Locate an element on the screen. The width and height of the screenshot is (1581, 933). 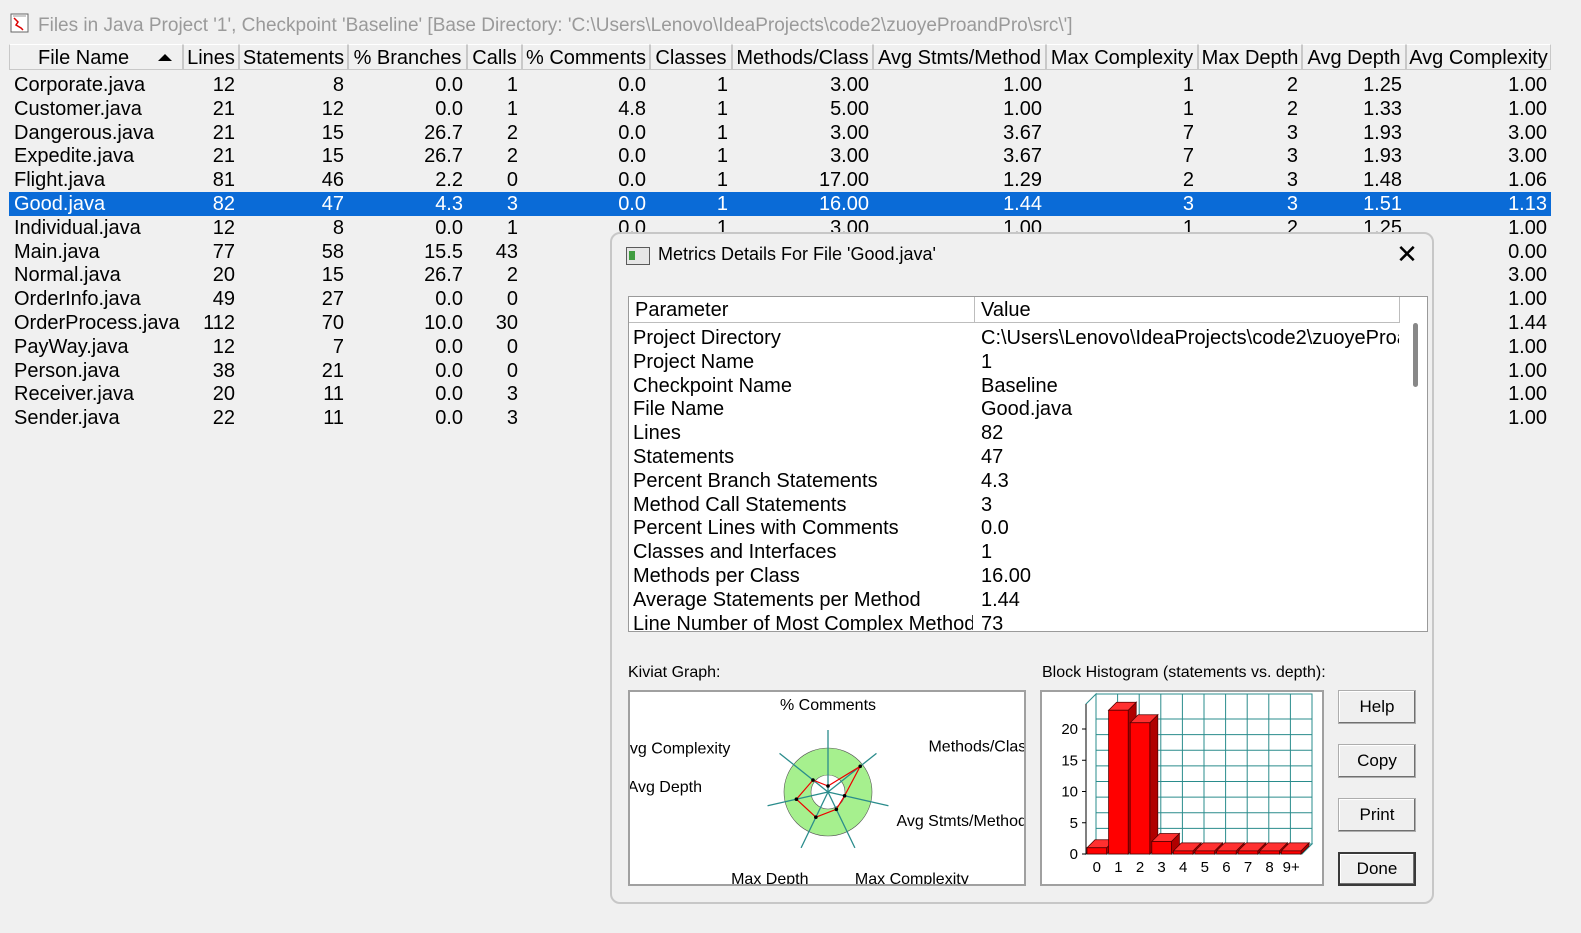
param-row: Method Call Statements 3 is located at coordinates (1014, 505).